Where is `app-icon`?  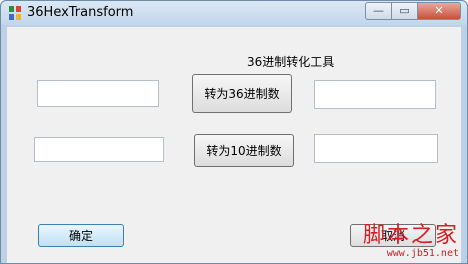 app-icon is located at coordinates (15, 13).